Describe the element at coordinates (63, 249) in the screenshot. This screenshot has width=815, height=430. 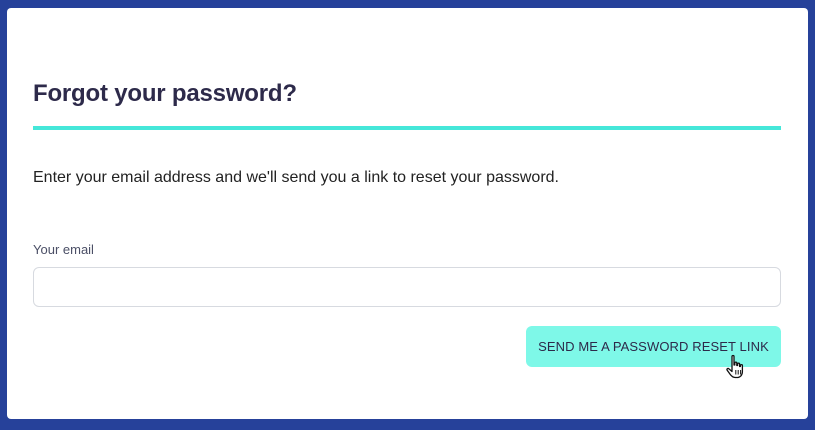
I see `email-label: Your email` at that location.